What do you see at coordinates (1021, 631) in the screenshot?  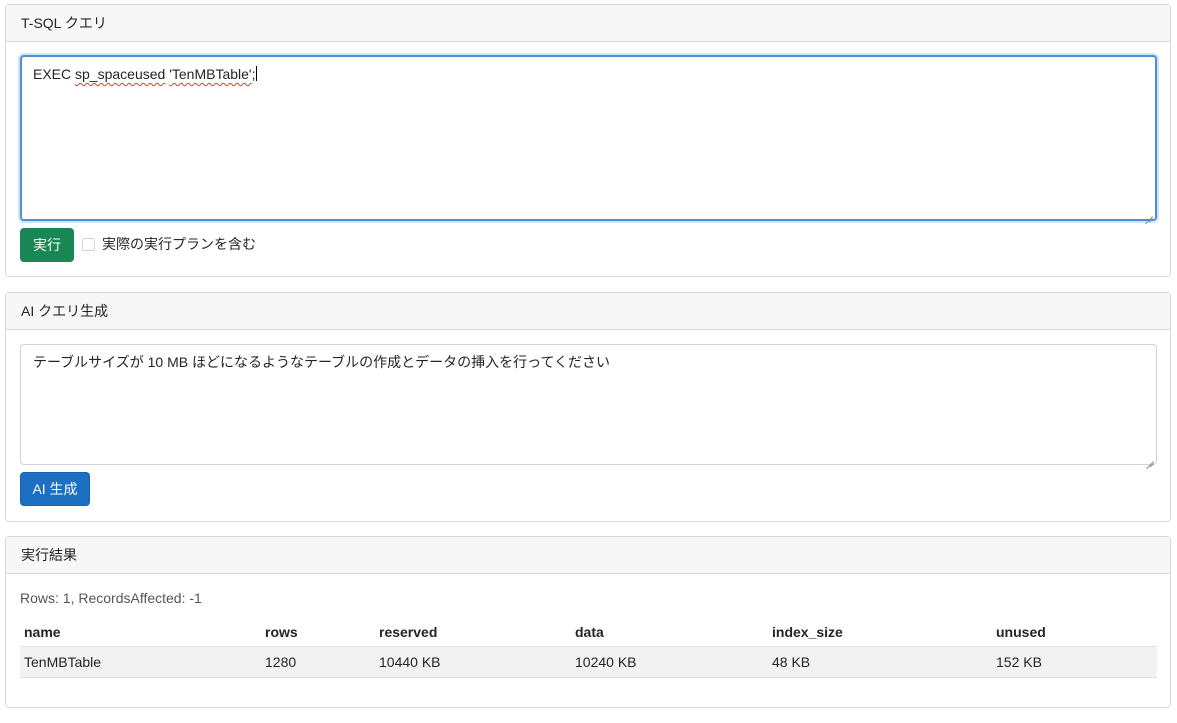 I see `column-header-unused: unused` at bounding box center [1021, 631].